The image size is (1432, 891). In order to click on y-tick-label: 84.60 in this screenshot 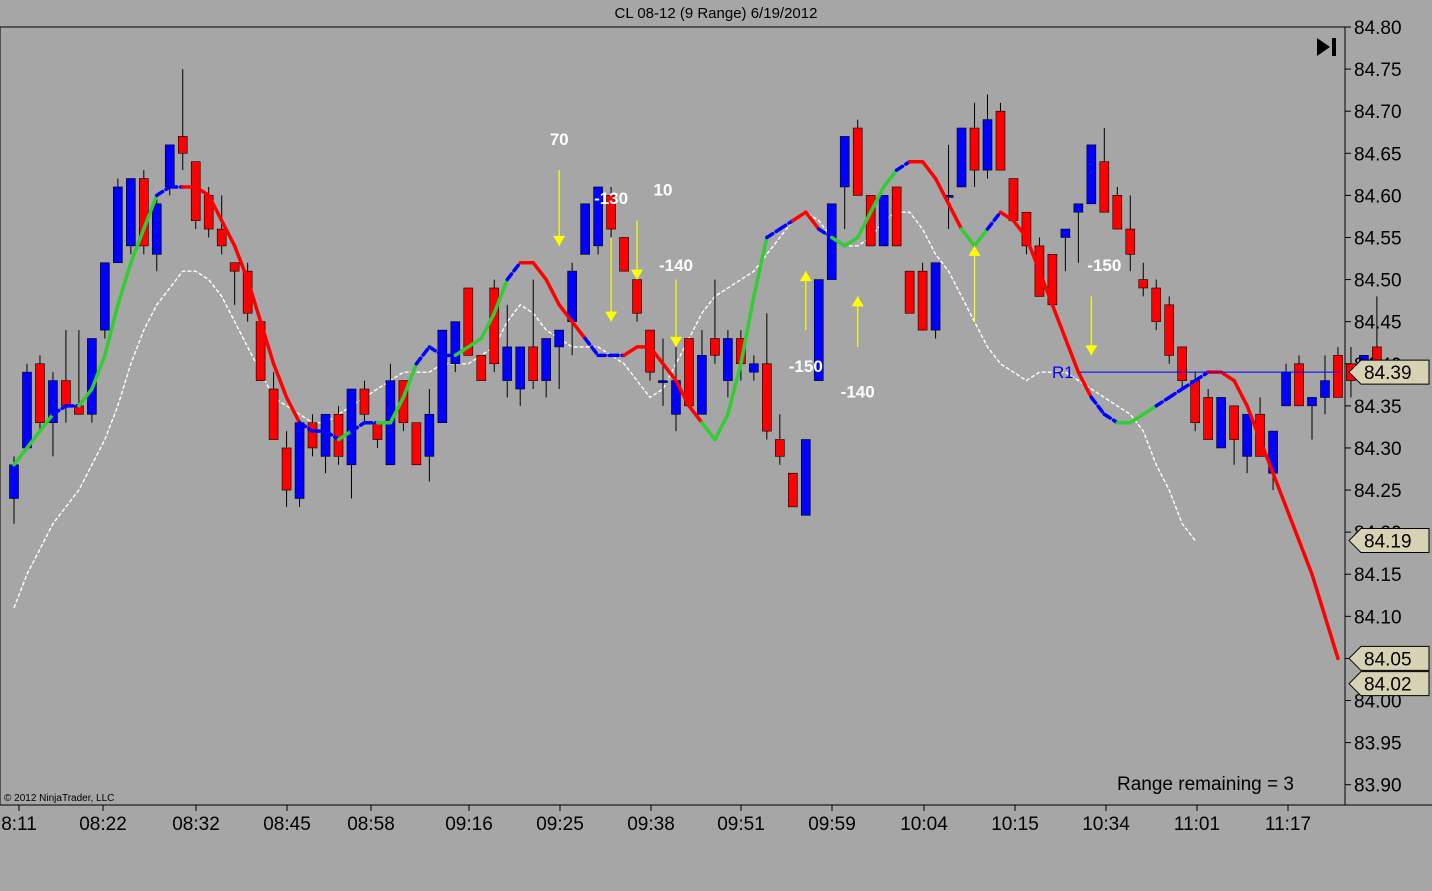, I will do `click(1378, 196)`.